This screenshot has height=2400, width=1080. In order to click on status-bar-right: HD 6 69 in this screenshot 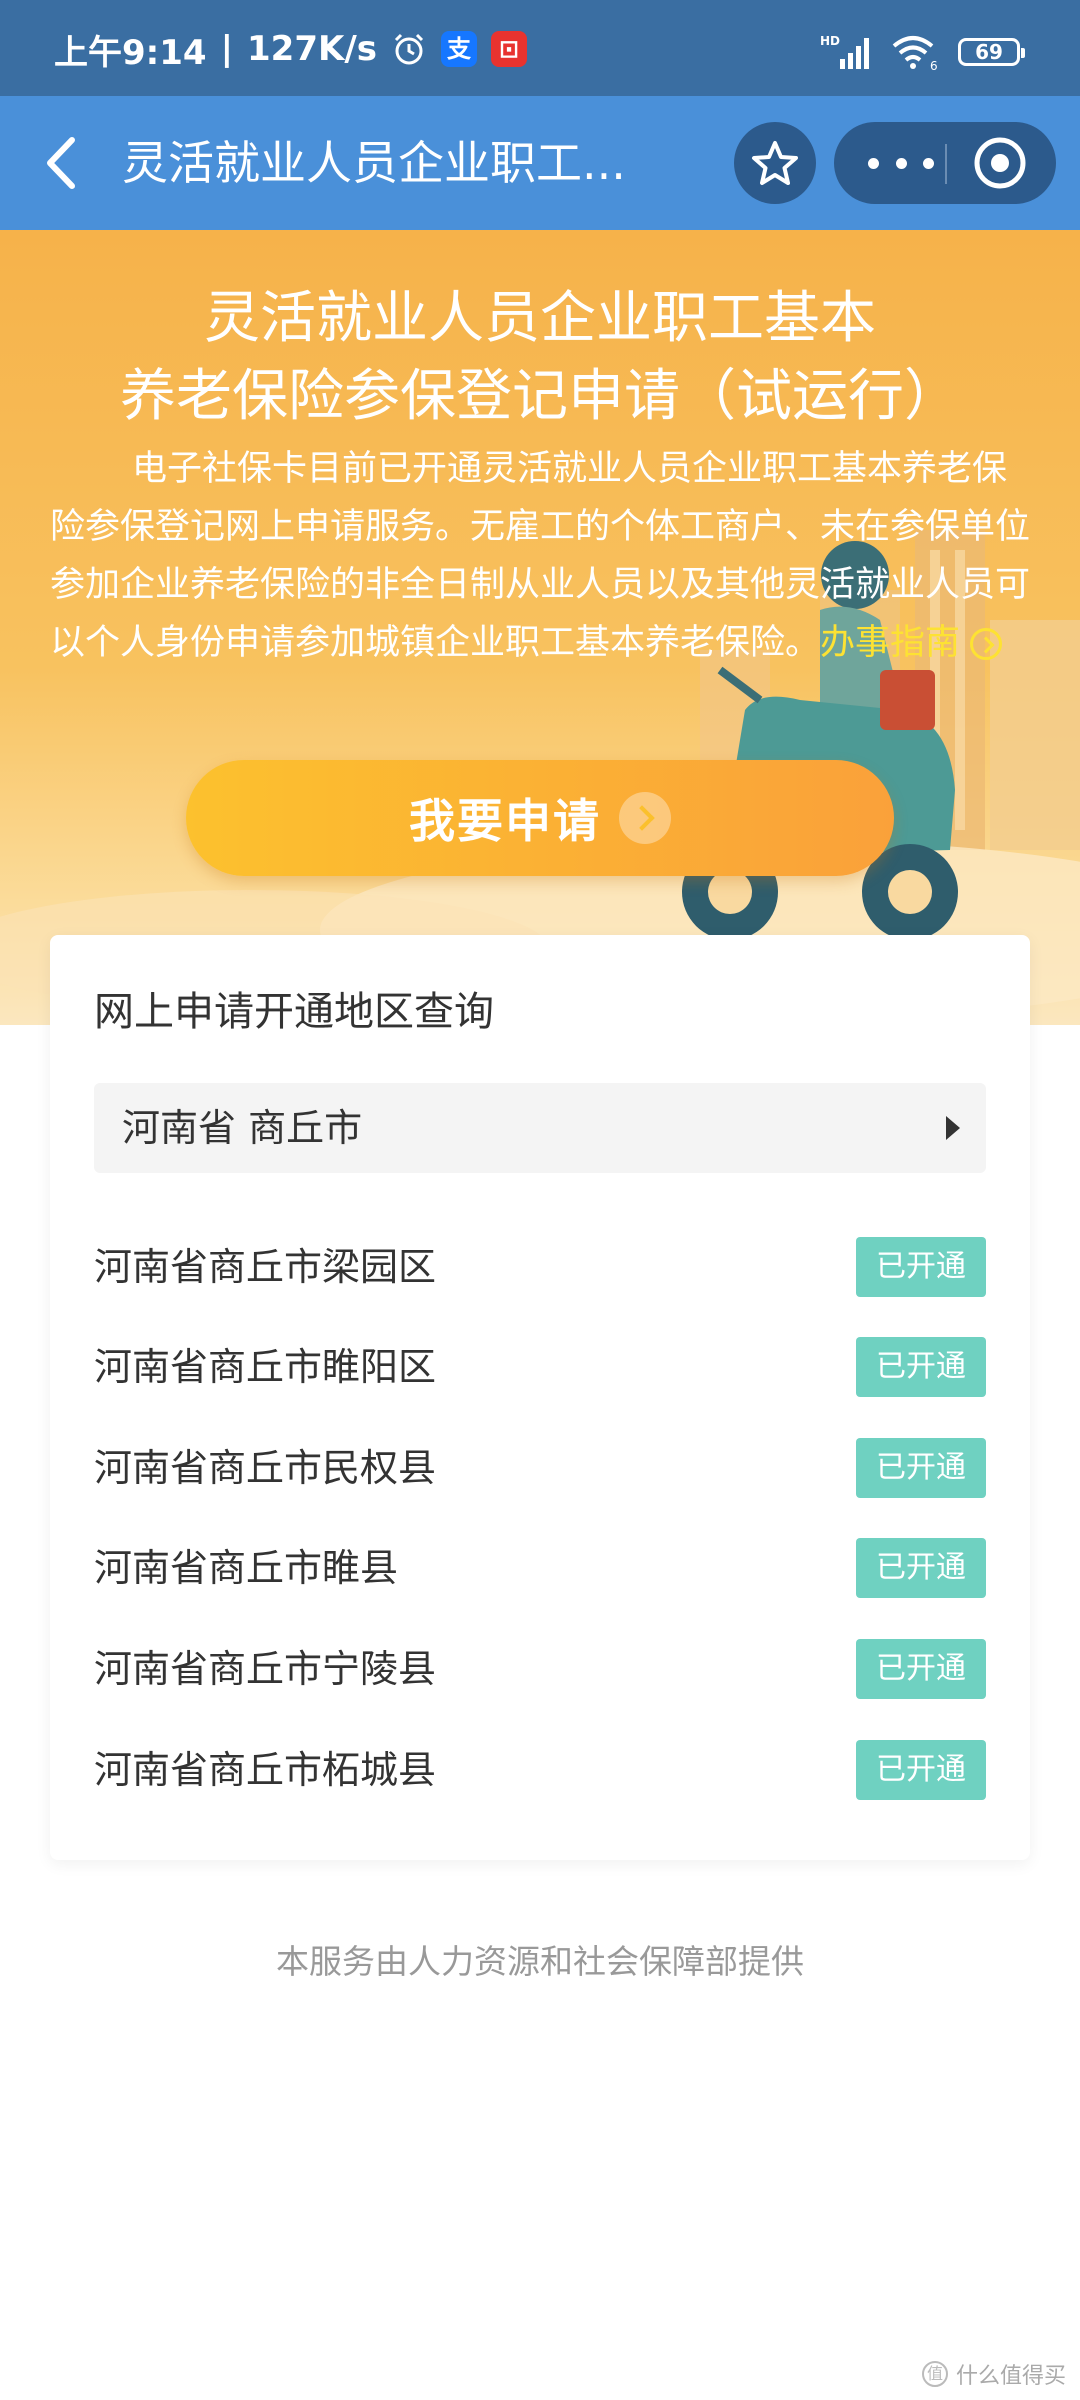, I will do `click(922, 52)`.